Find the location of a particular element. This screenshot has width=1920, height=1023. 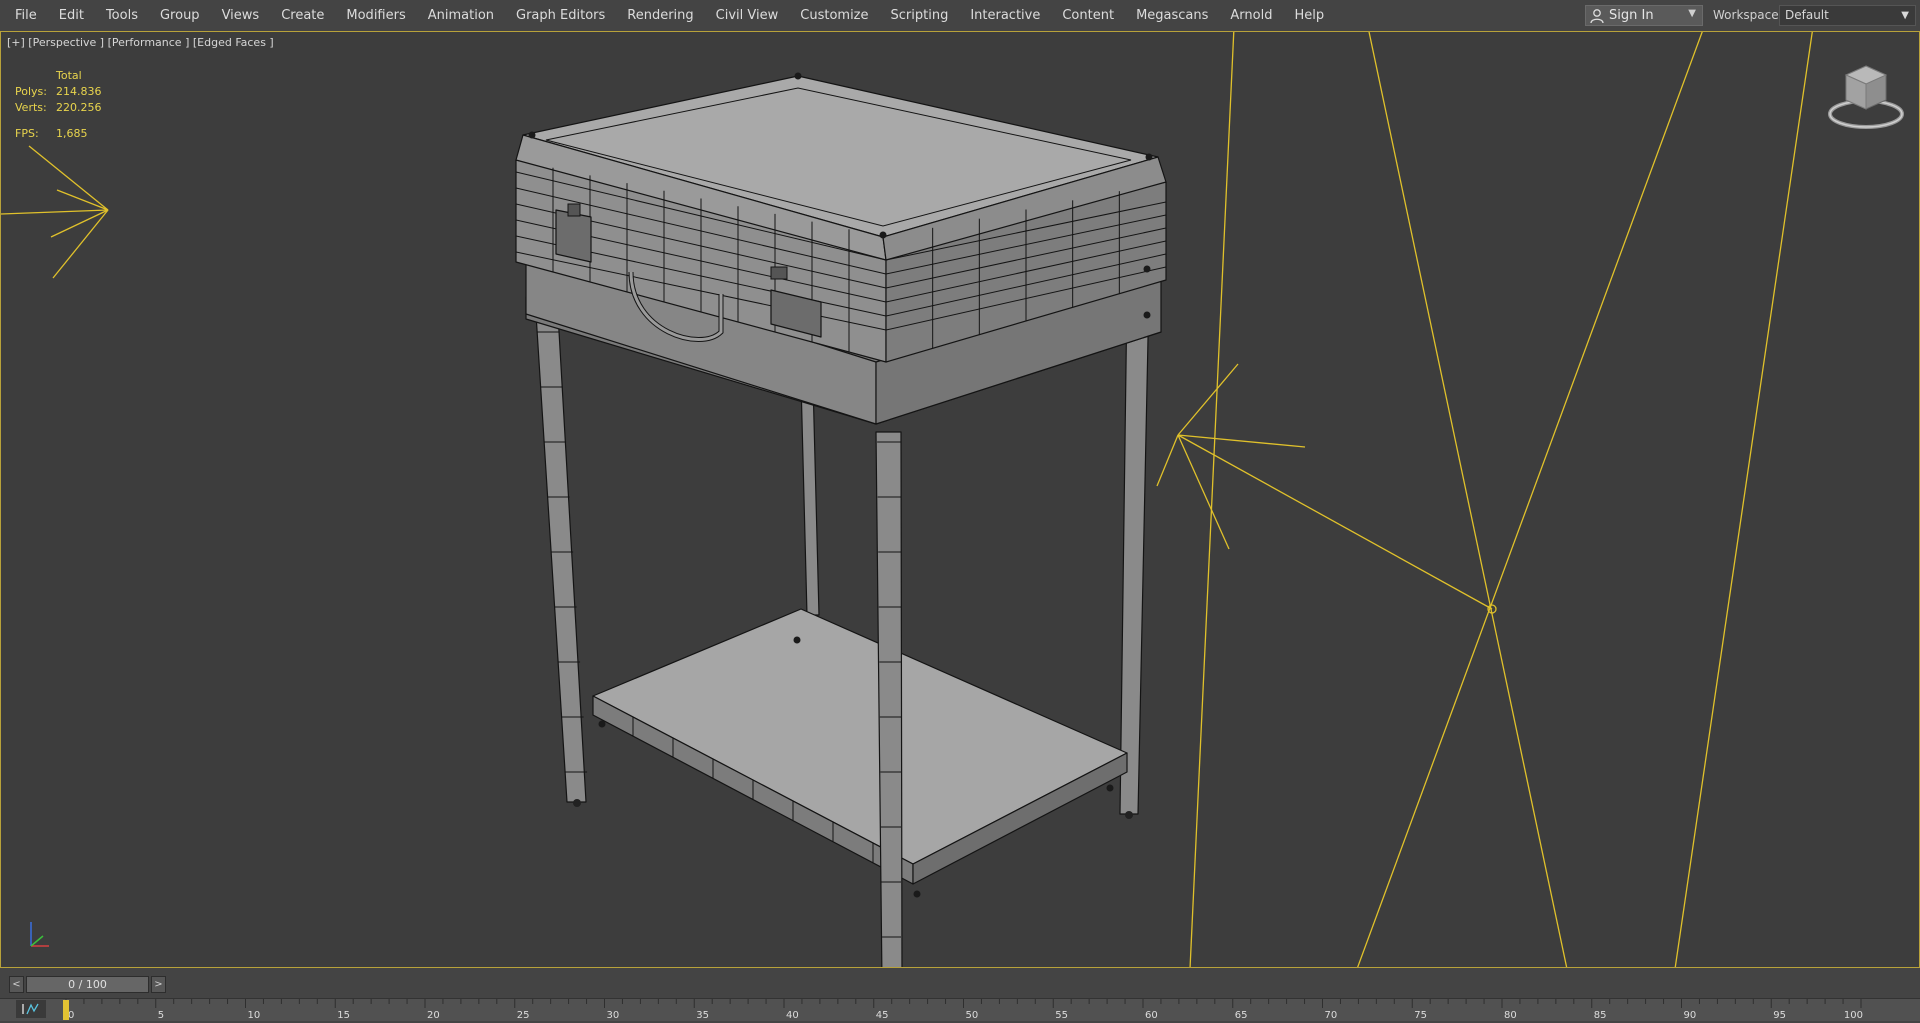

workspaces-label: Workspaces: is located at coordinates (1751, 15).